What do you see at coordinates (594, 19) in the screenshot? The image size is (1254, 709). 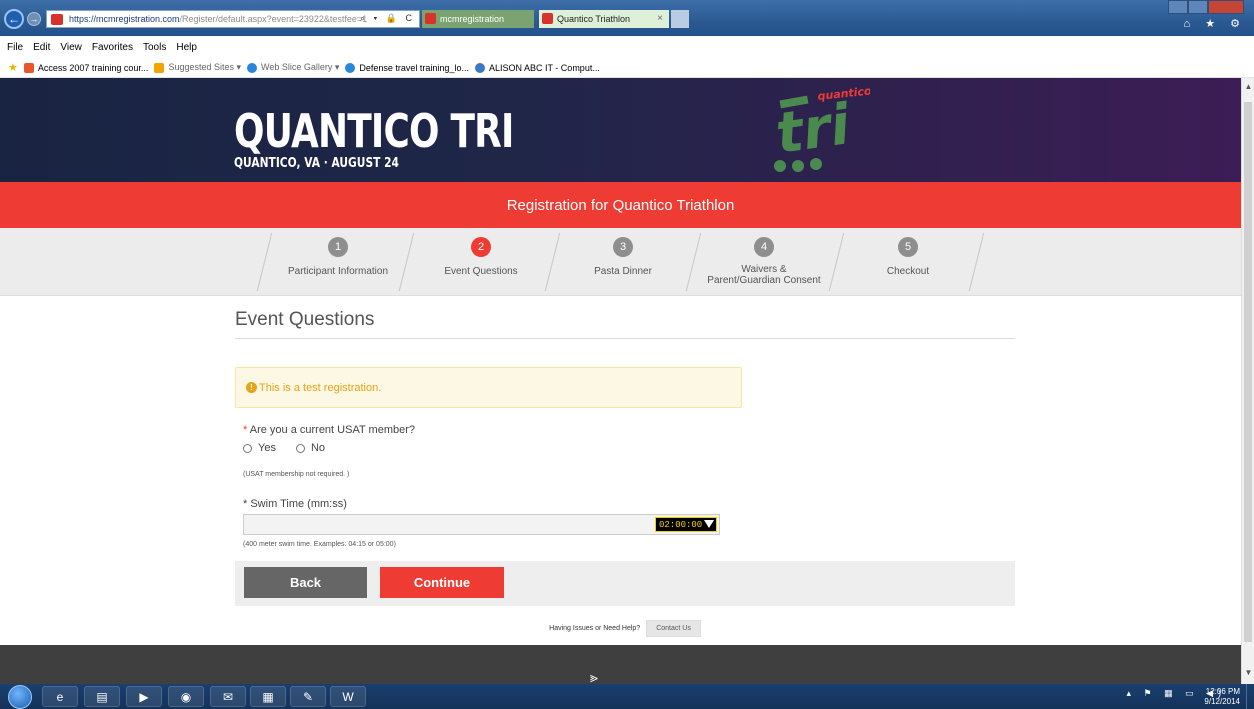 I see `tab-label: Quantico Triathlon` at bounding box center [594, 19].